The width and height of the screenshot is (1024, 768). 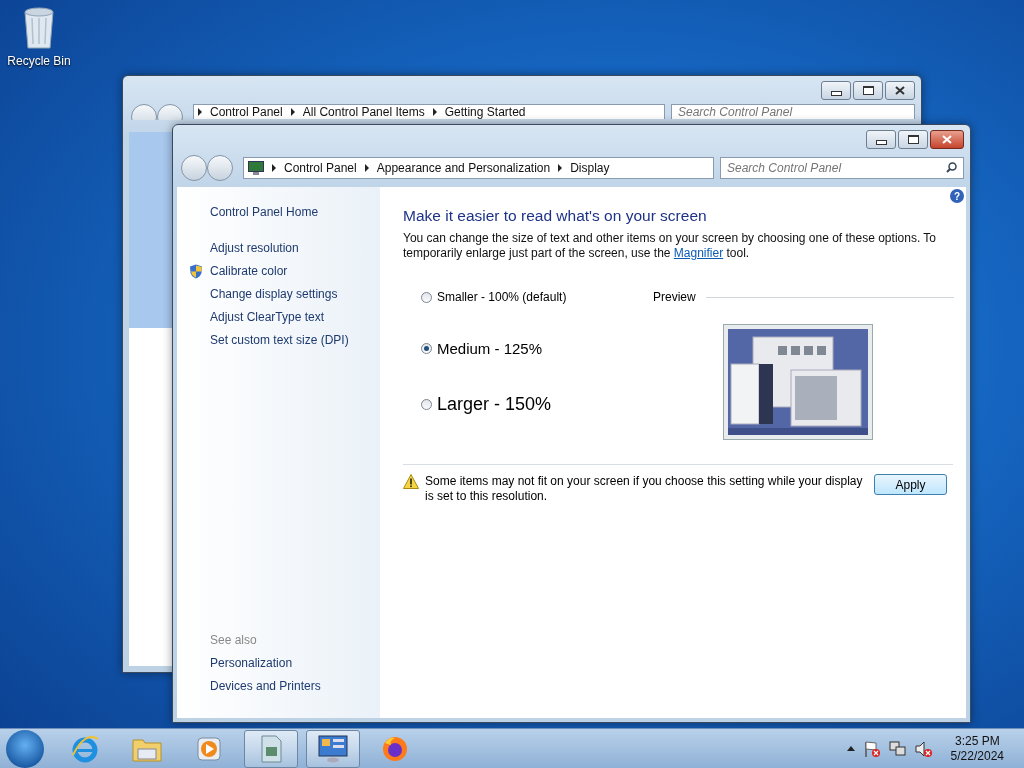 I want to click on sidebar-link: Devices and Printers, so click(x=295, y=686).